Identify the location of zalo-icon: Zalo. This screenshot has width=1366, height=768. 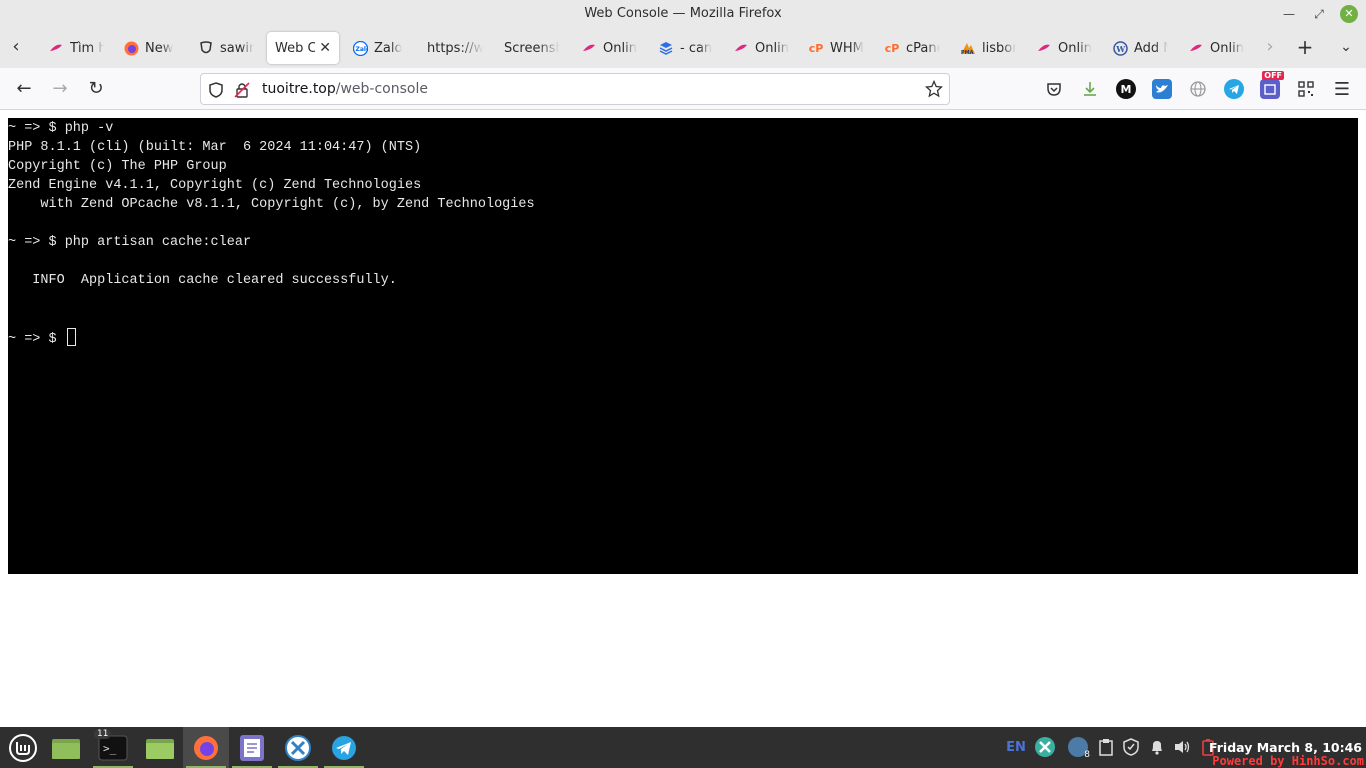
(360, 48).